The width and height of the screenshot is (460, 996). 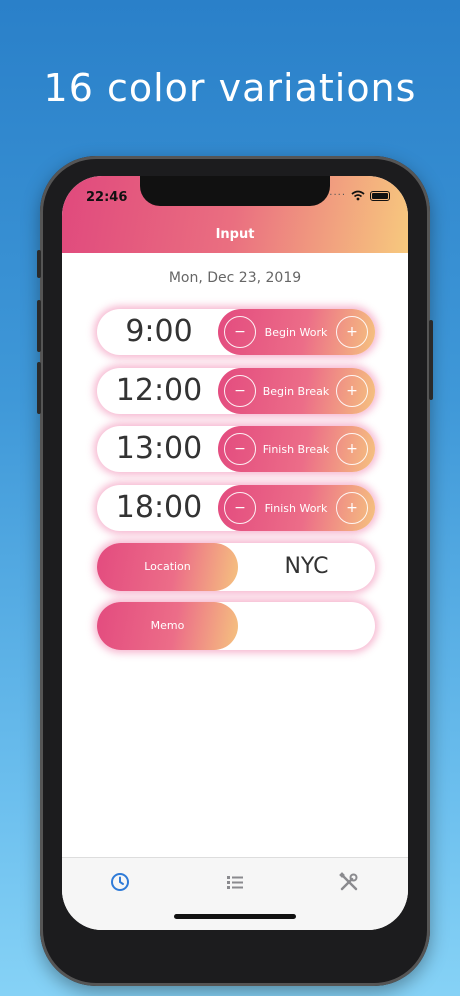 What do you see at coordinates (159, 508) in the screenshot?
I see `entry-time: 18:00` at bounding box center [159, 508].